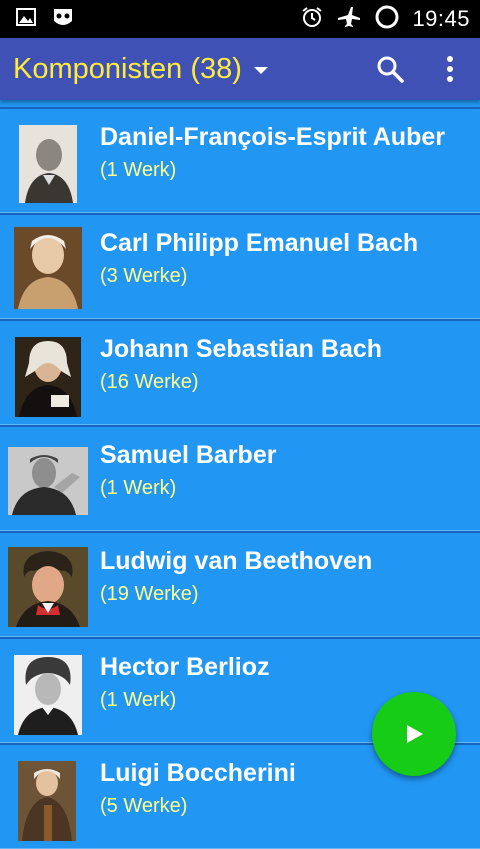 The image size is (480, 849). I want to click on list-top-strip, so click(240, 103).